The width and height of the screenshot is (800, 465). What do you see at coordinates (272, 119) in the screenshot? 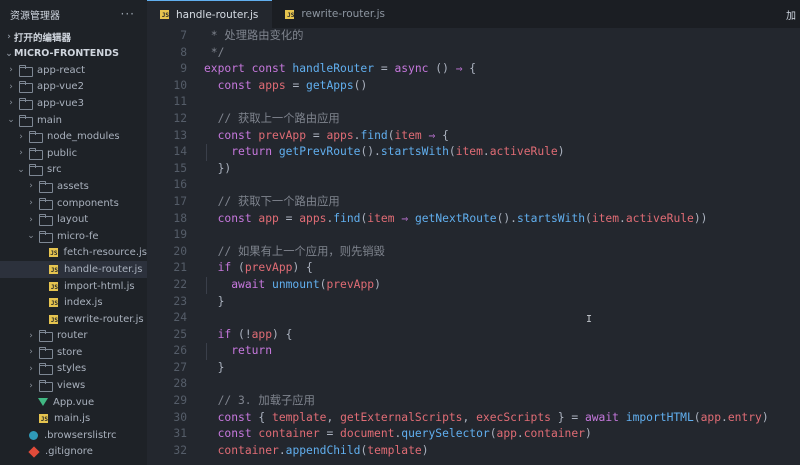
I see `code-text: // 获取上一个路由应用` at bounding box center [272, 119].